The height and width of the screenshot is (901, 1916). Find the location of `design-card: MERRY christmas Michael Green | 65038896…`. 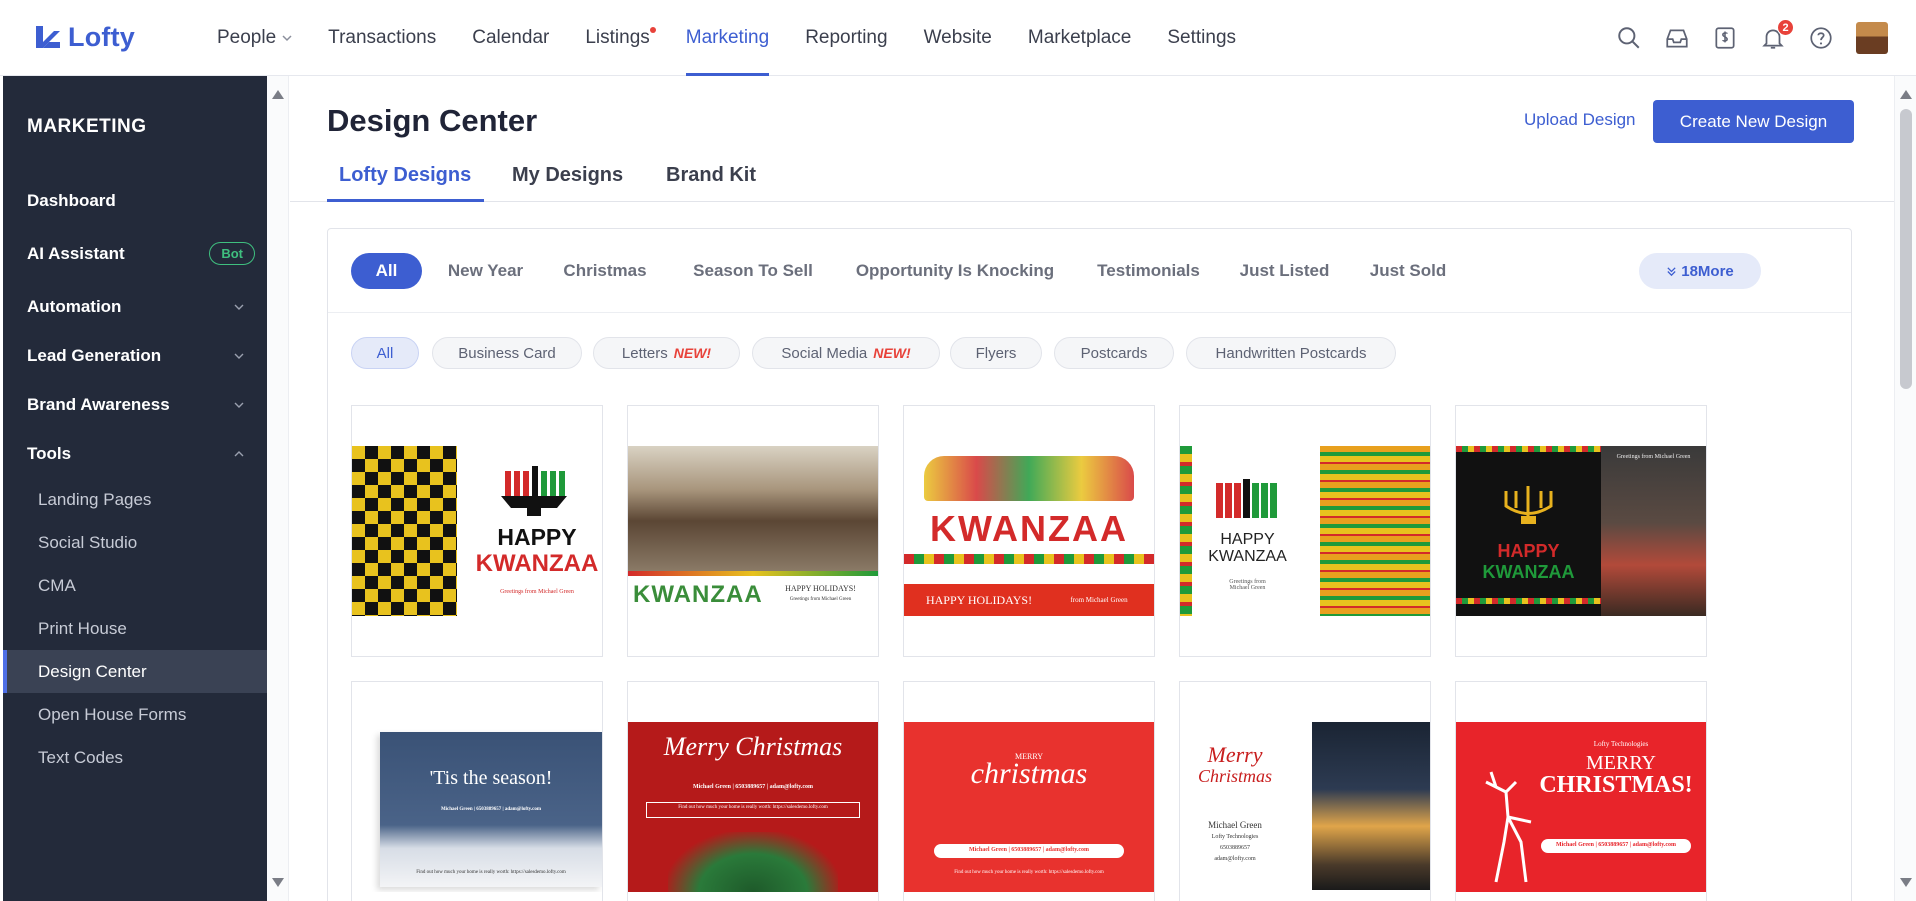

design-card: MERRY christmas Michael Green | 65038896… is located at coordinates (1029, 791).